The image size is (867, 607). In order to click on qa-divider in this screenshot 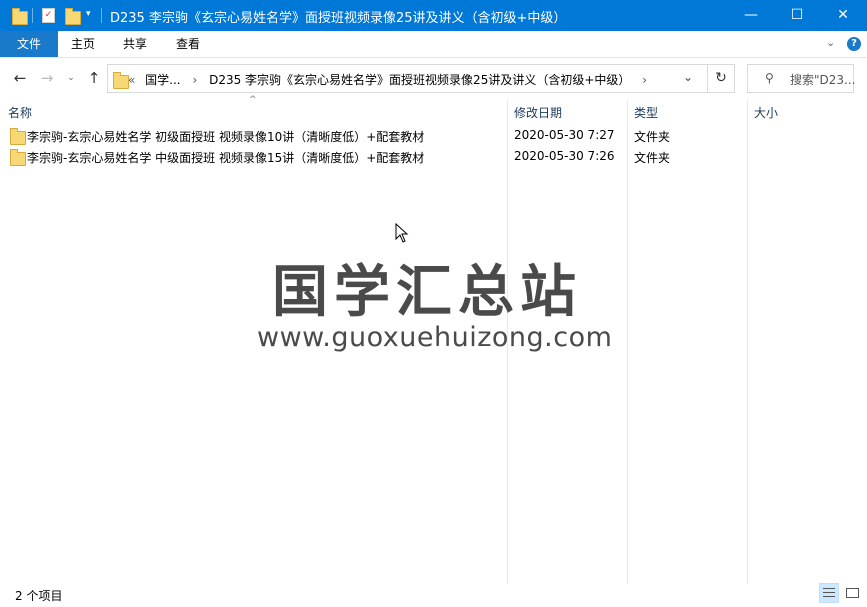, I will do `click(32, 15)`.